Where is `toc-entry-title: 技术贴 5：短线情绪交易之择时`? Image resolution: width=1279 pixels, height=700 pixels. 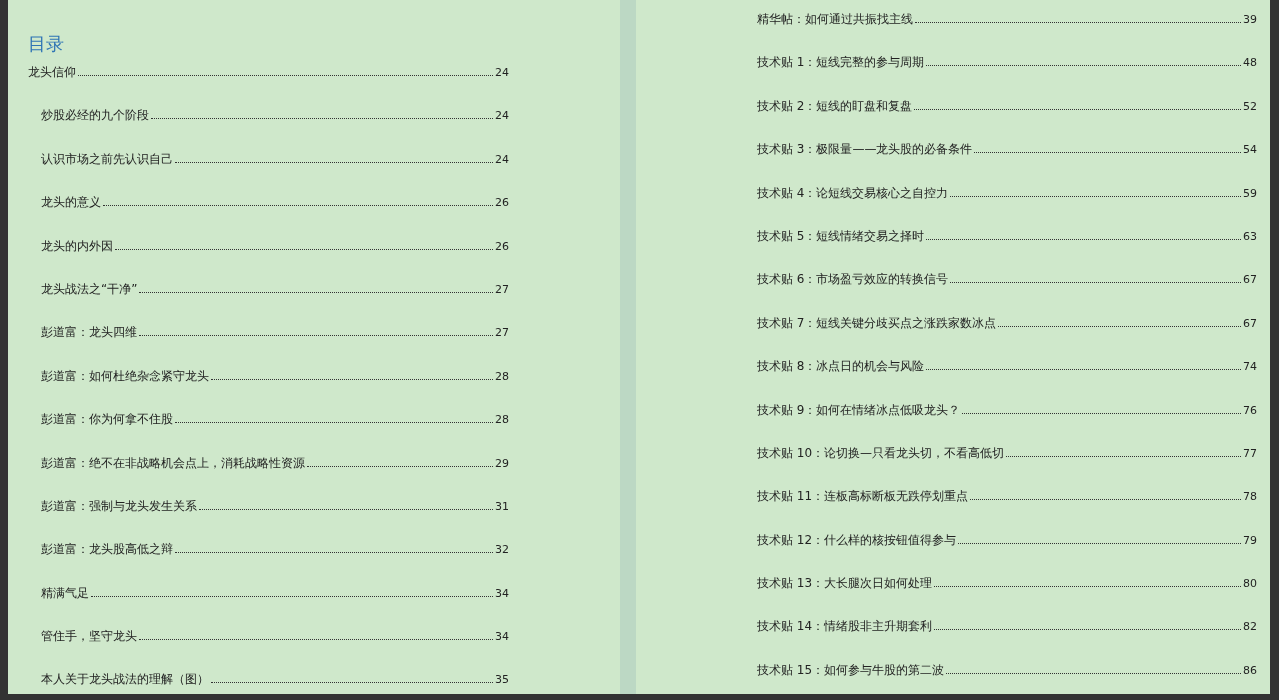 toc-entry-title: 技术贴 5：短线情绪交易之择时 is located at coordinates (841, 235).